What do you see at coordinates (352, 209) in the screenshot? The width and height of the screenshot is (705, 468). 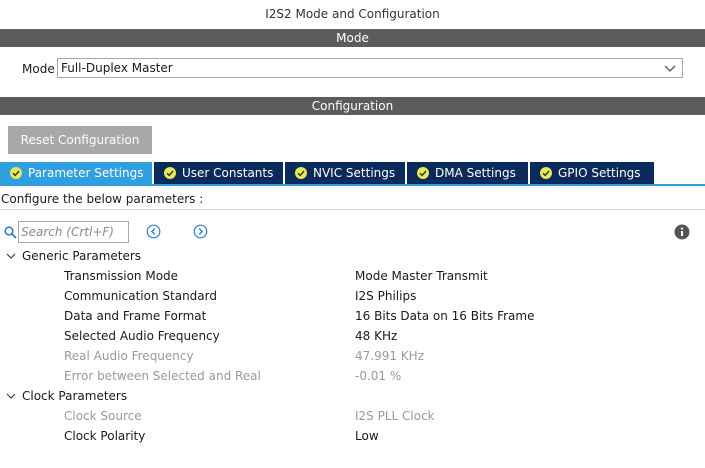 I see `divider` at bounding box center [352, 209].